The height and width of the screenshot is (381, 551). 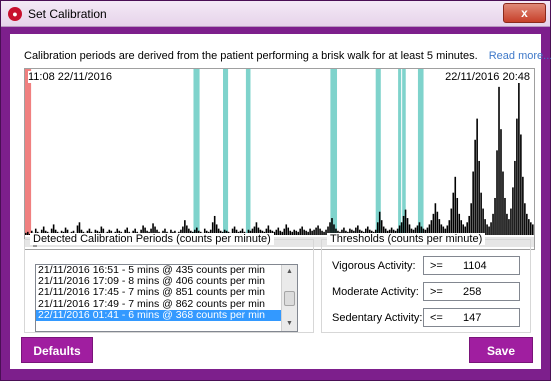 I want to click on sedentary-value: 147, so click(x=472, y=318).